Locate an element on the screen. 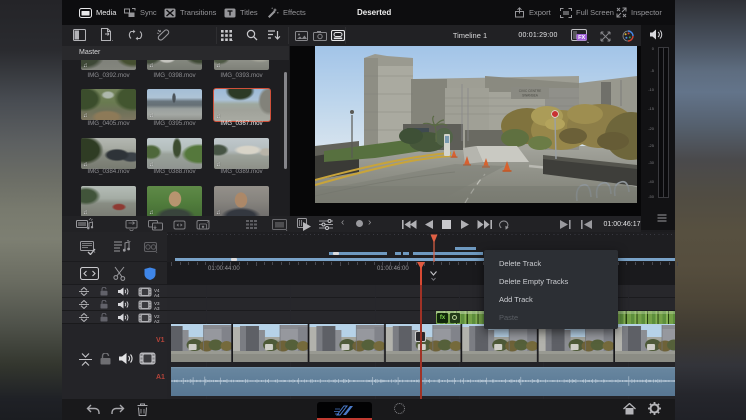 The image size is (746, 420). svg-text: FX is located at coordinates (581, 38).